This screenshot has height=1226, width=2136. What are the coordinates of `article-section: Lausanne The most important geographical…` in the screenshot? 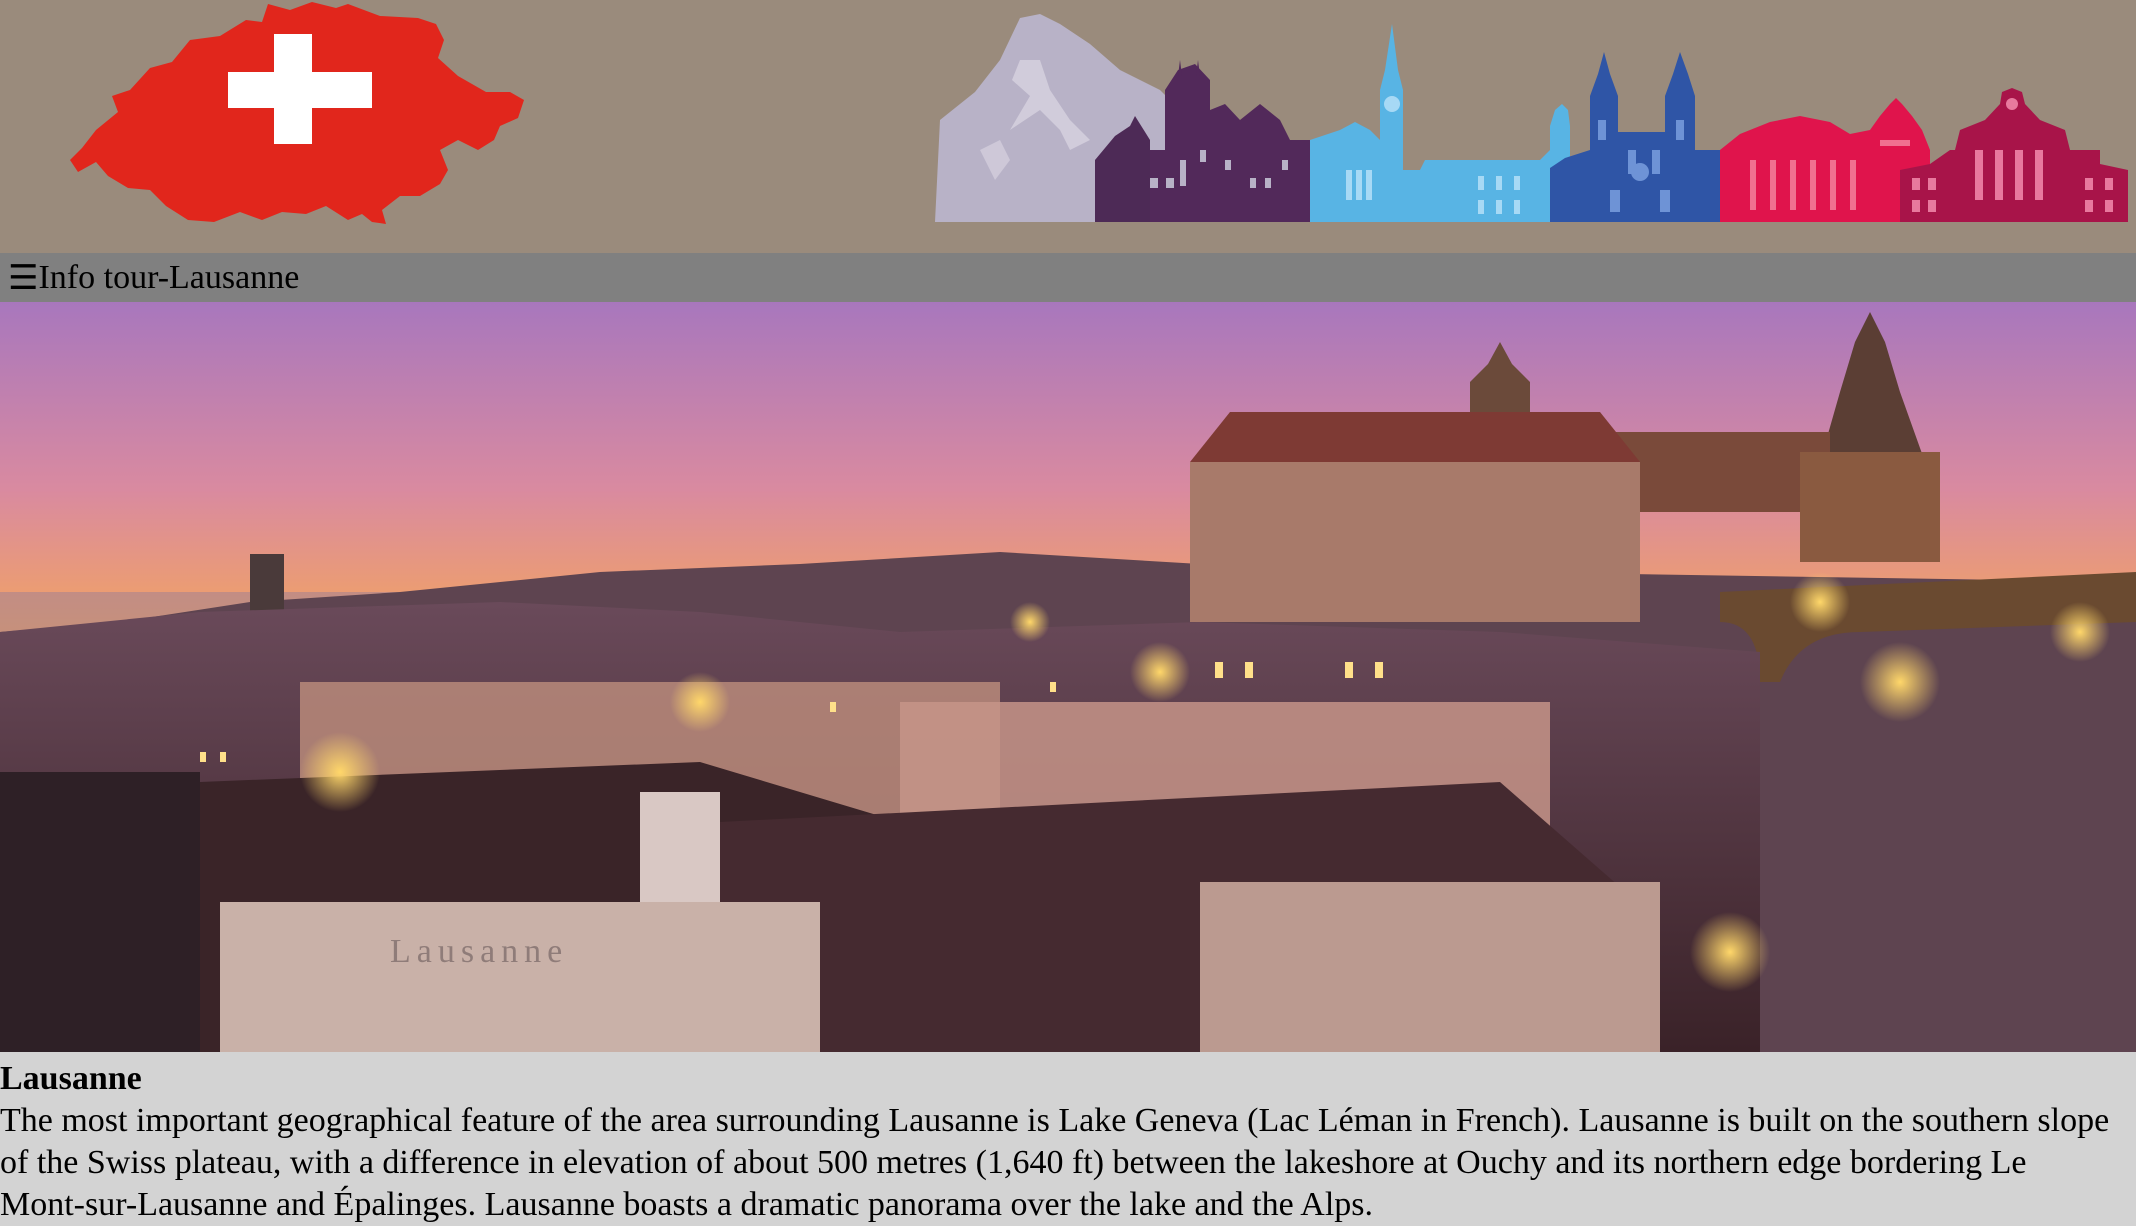 It's located at (1068, 1141).